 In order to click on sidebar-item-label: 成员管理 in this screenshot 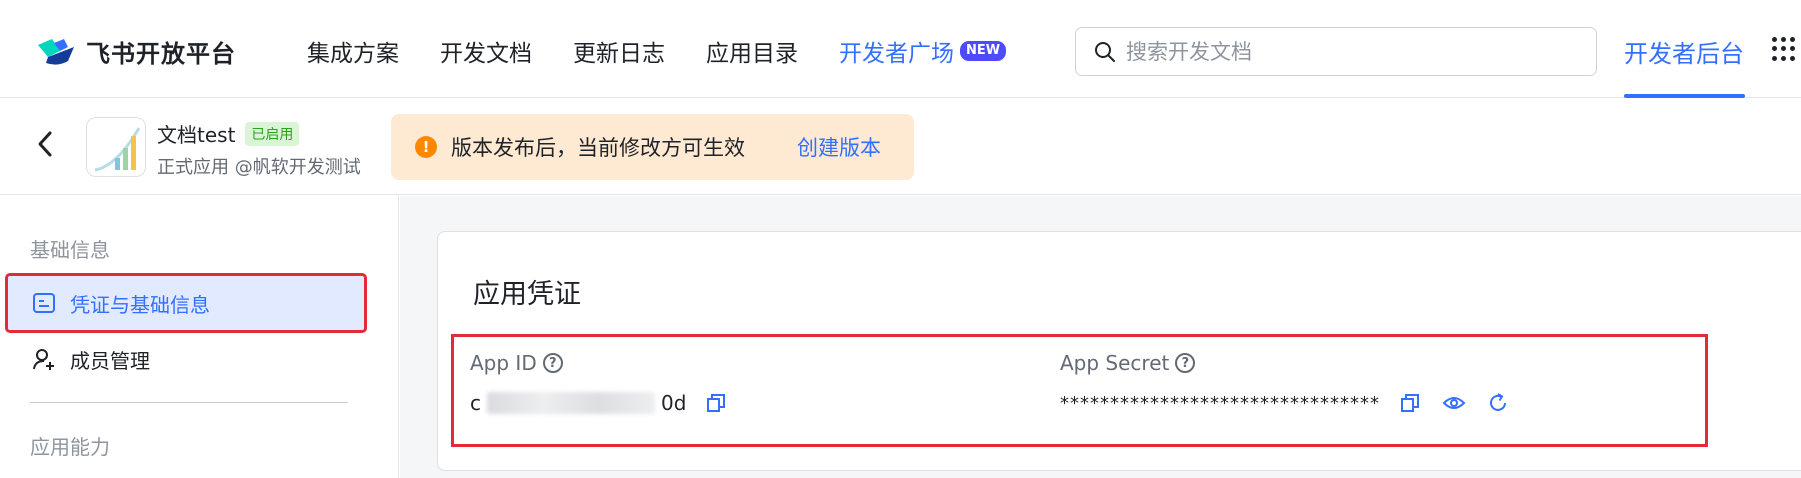, I will do `click(110, 360)`.